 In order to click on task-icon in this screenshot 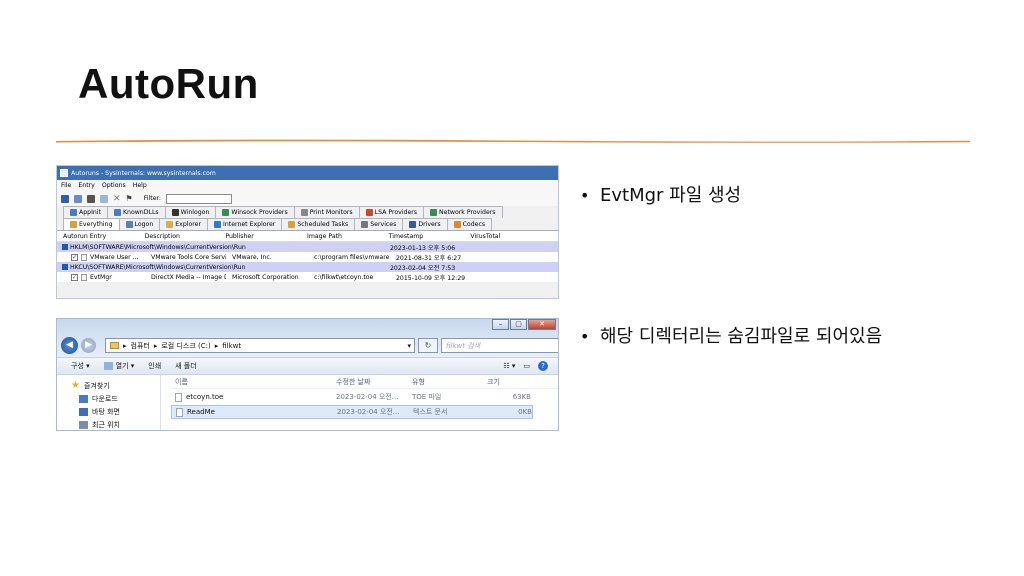, I will do `click(292, 224)`.